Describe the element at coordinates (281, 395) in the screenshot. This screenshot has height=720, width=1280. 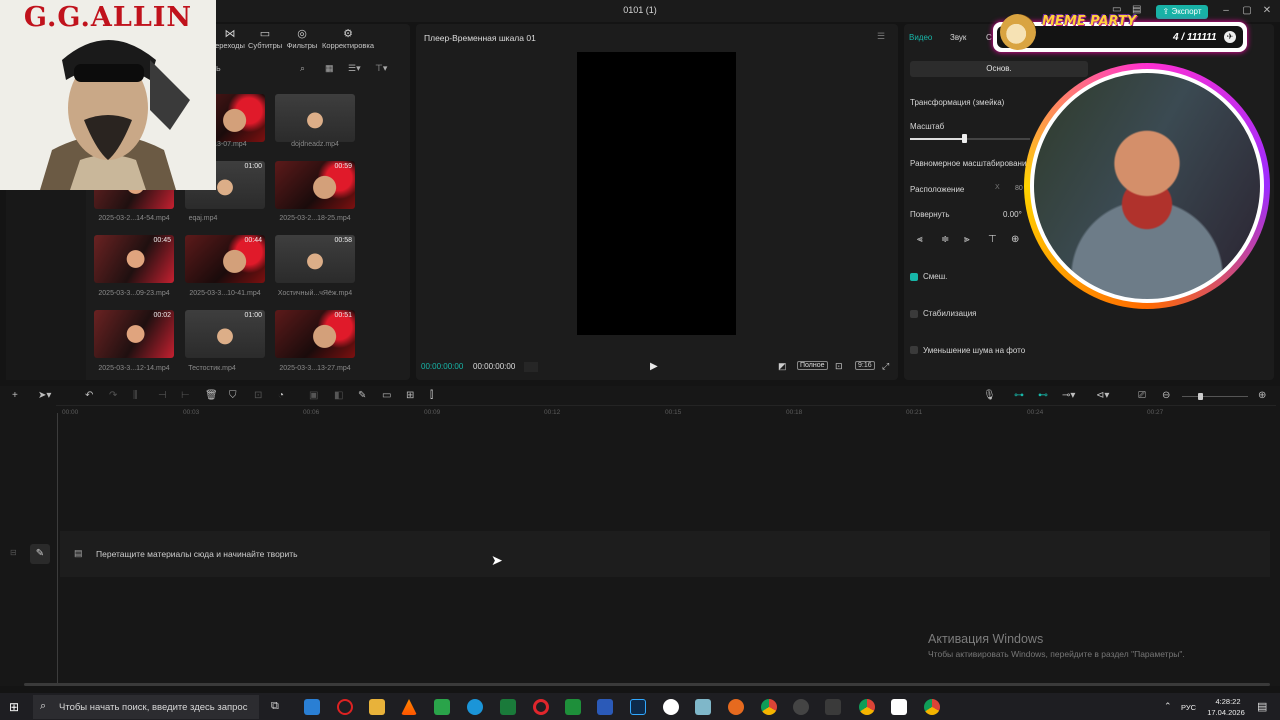
I see `speed-icon: ◔` at that location.